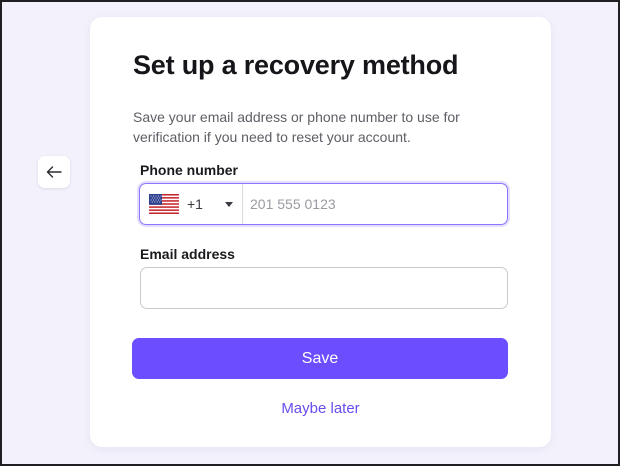 The width and height of the screenshot is (620, 466). What do you see at coordinates (324, 288) in the screenshot?
I see `email-address-input` at bounding box center [324, 288].